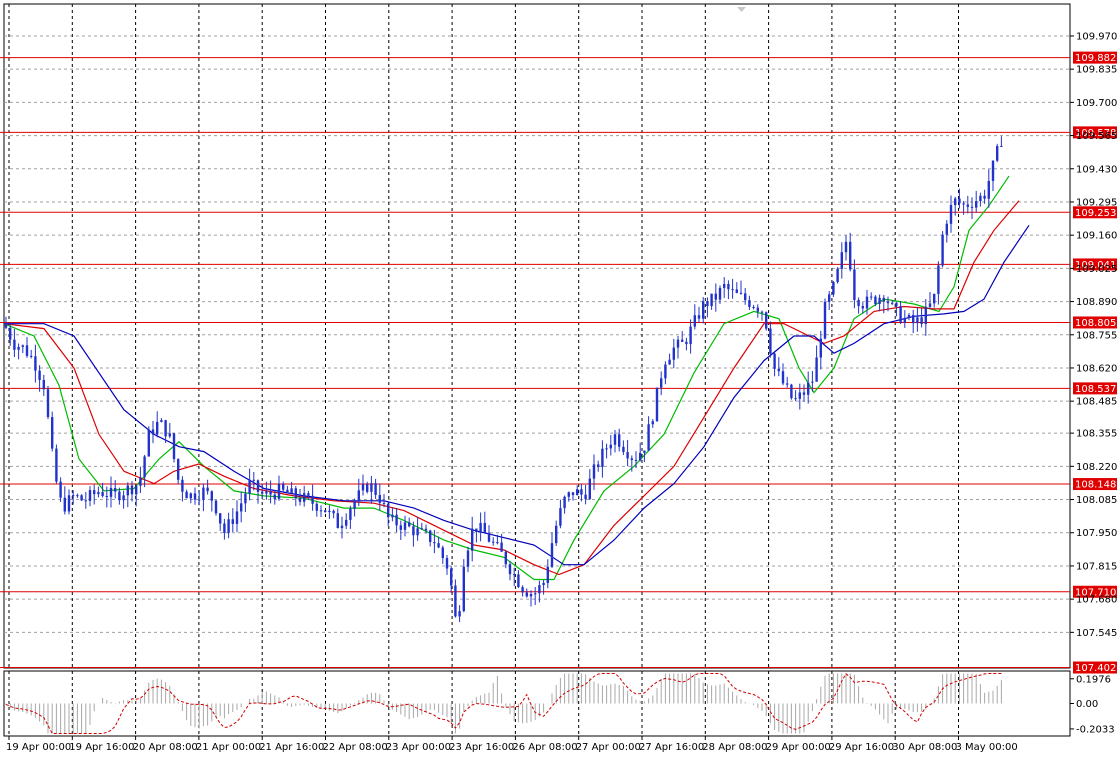  What do you see at coordinates (1095, 389) in the screenshot?
I see `level-label: 108.537` at bounding box center [1095, 389].